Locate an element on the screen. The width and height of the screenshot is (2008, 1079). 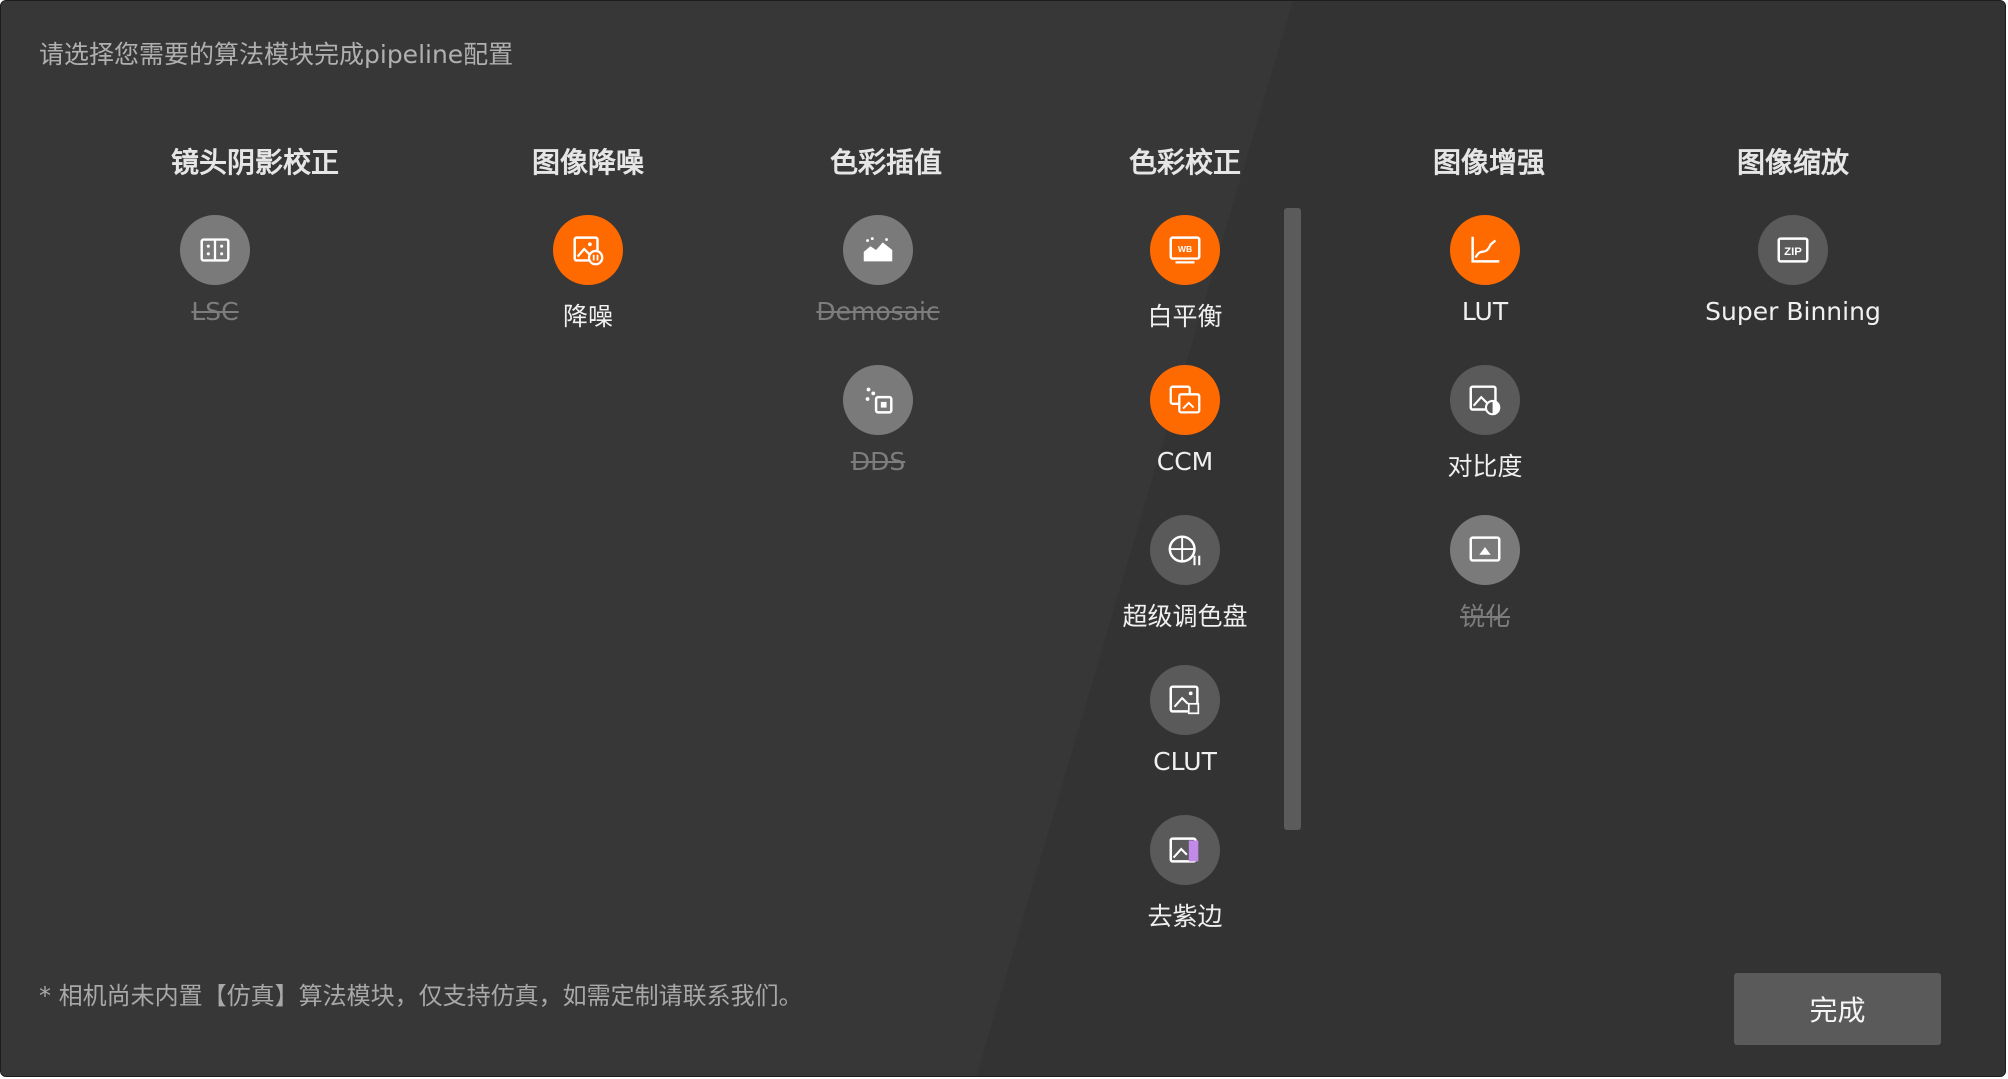
module-label: 降噪 is located at coordinates (587, 316).